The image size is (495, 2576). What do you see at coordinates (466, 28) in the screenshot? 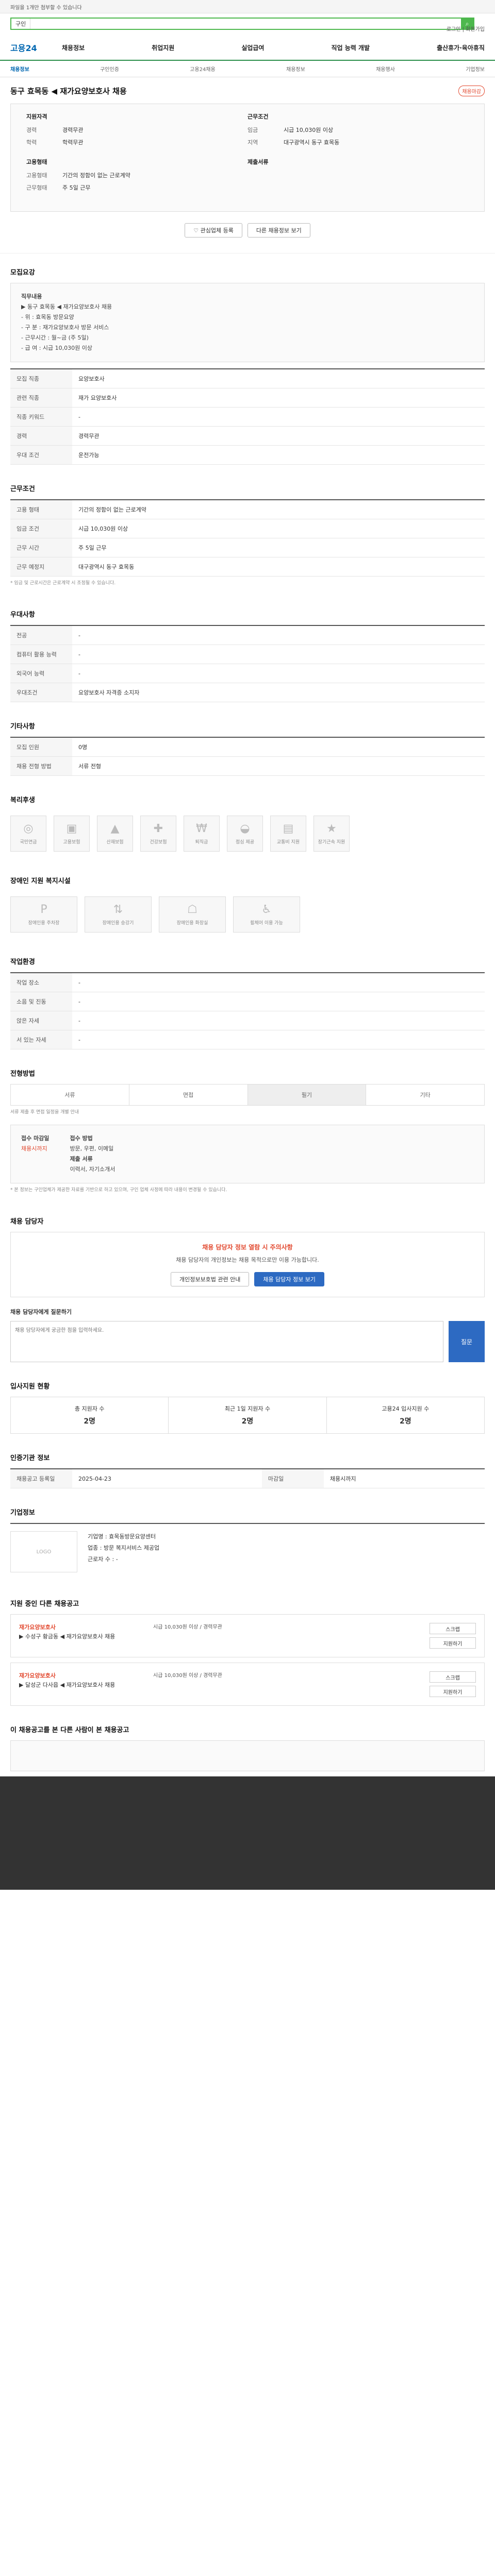
I see `utility-links: 로그인 | 회원가입` at bounding box center [466, 28].